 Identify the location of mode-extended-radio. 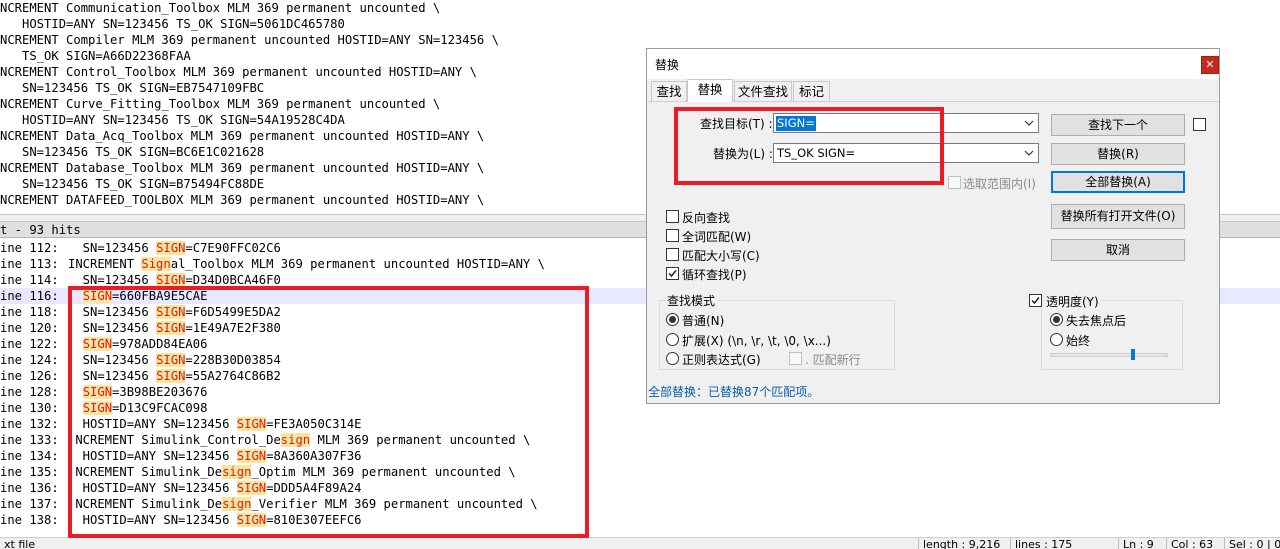
(672, 339).